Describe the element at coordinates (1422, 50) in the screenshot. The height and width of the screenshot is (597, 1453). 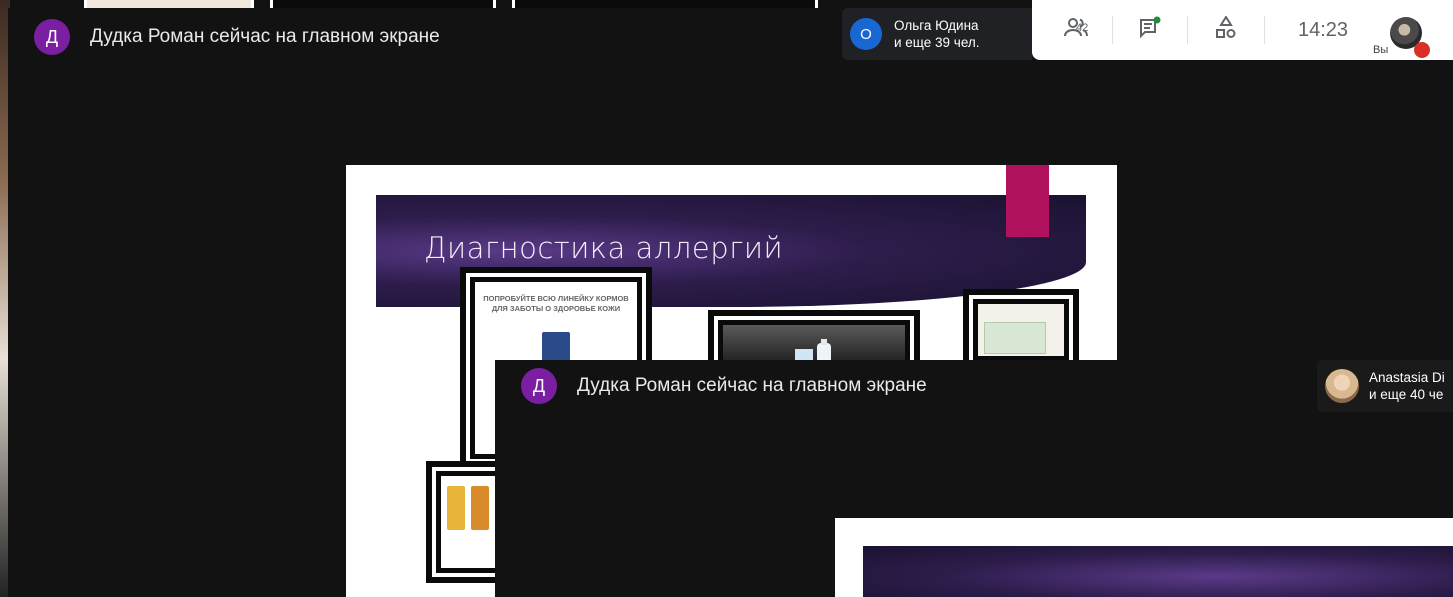
I see `mic-off-icon` at that location.